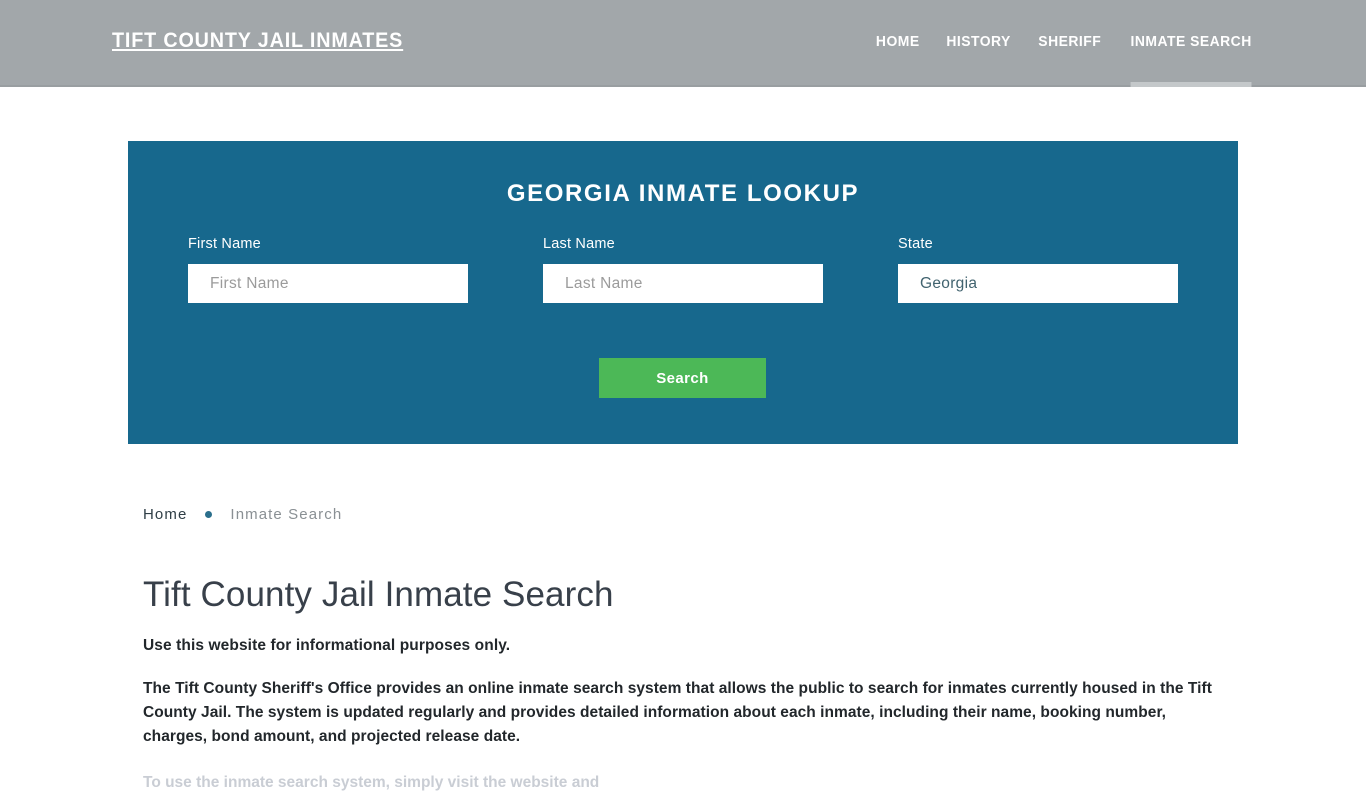 The height and width of the screenshot is (795, 1366). I want to click on breadcrumb: Home Inmate Search, so click(678, 496).